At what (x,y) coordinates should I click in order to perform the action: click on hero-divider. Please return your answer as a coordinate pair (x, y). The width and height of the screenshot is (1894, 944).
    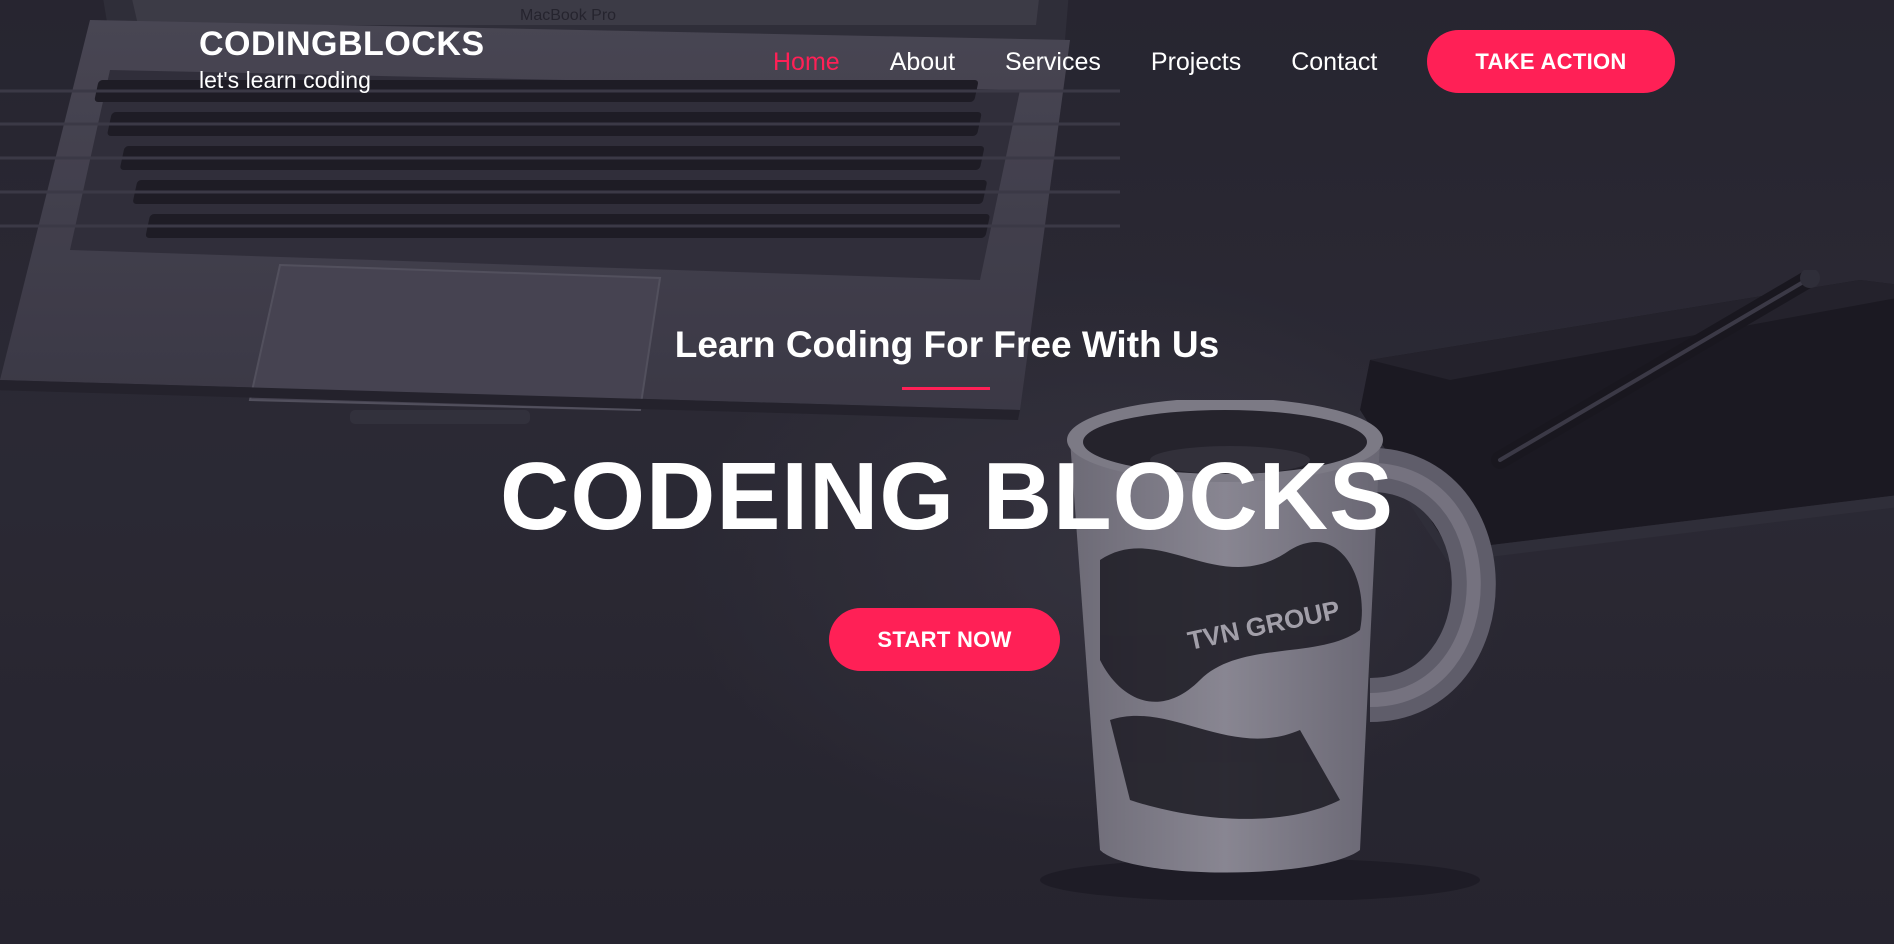
    Looking at the image, I should click on (946, 388).